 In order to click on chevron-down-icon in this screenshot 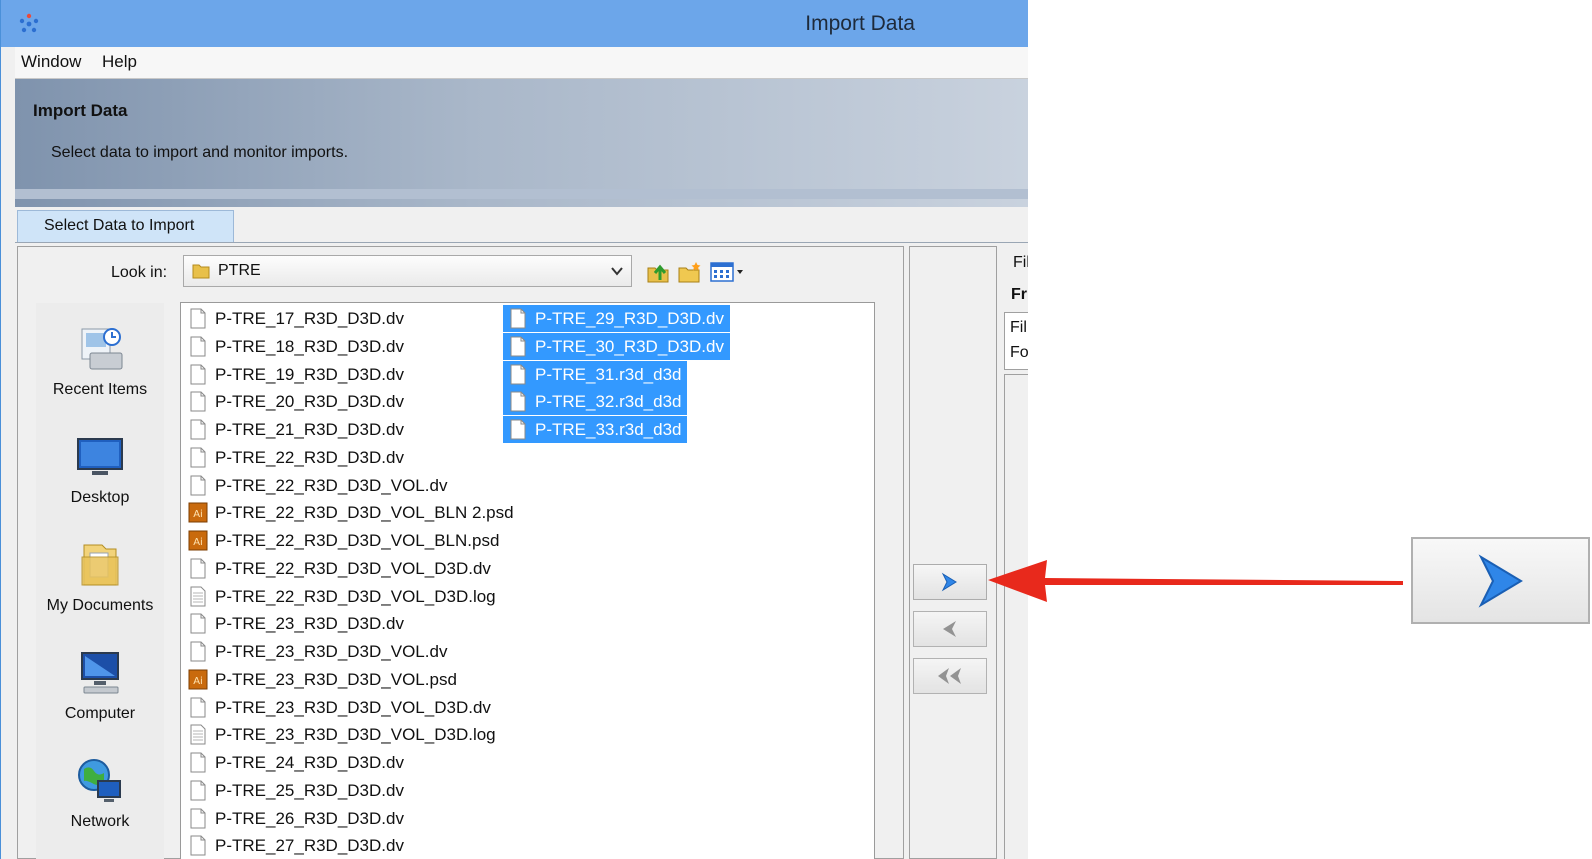, I will do `click(617, 271)`.